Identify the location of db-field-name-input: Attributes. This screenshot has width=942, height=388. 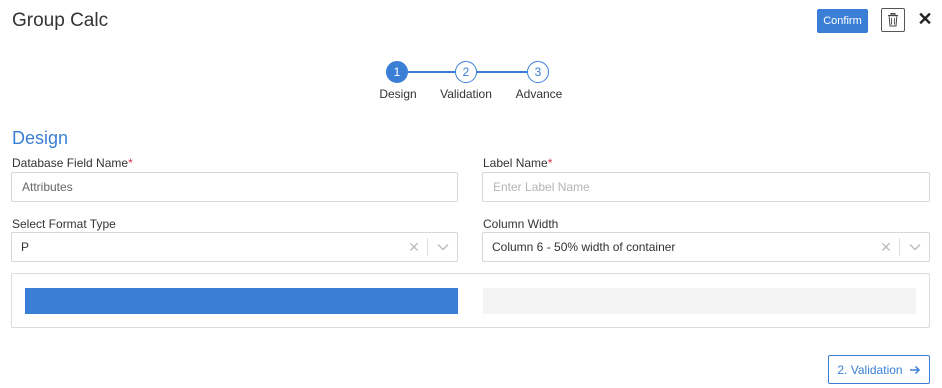
(234, 187).